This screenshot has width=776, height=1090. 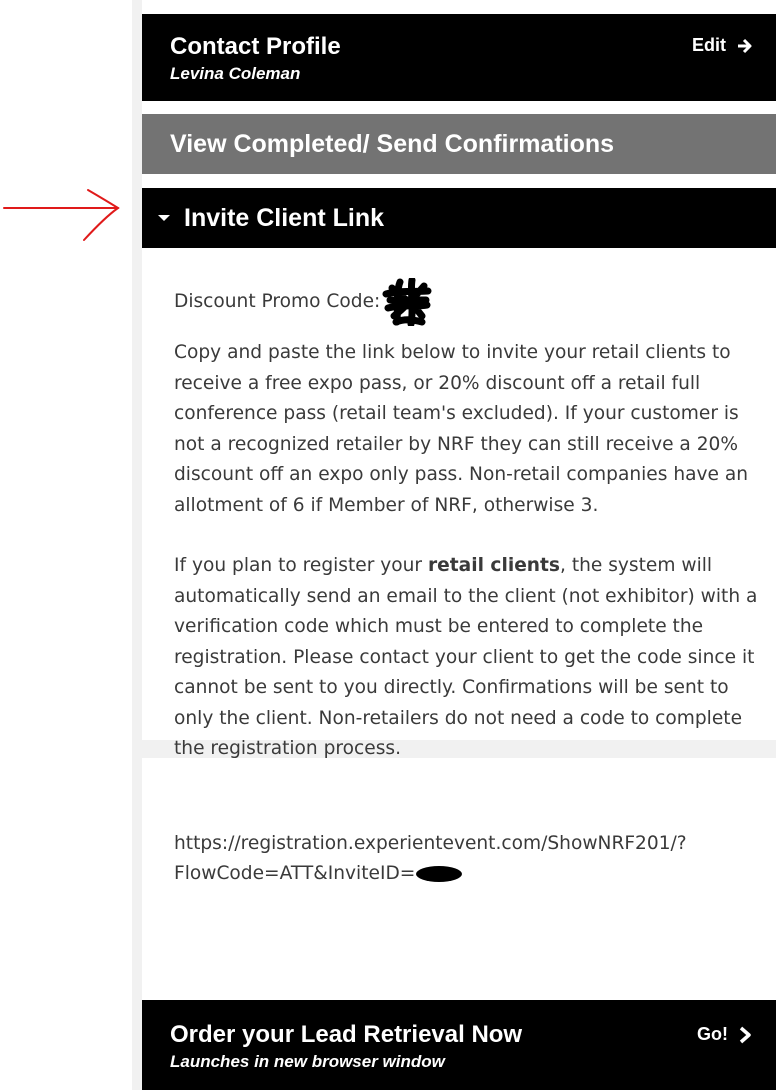 What do you see at coordinates (61, 215) in the screenshot?
I see `red-arrow-annotation` at bounding box center [61, 215].